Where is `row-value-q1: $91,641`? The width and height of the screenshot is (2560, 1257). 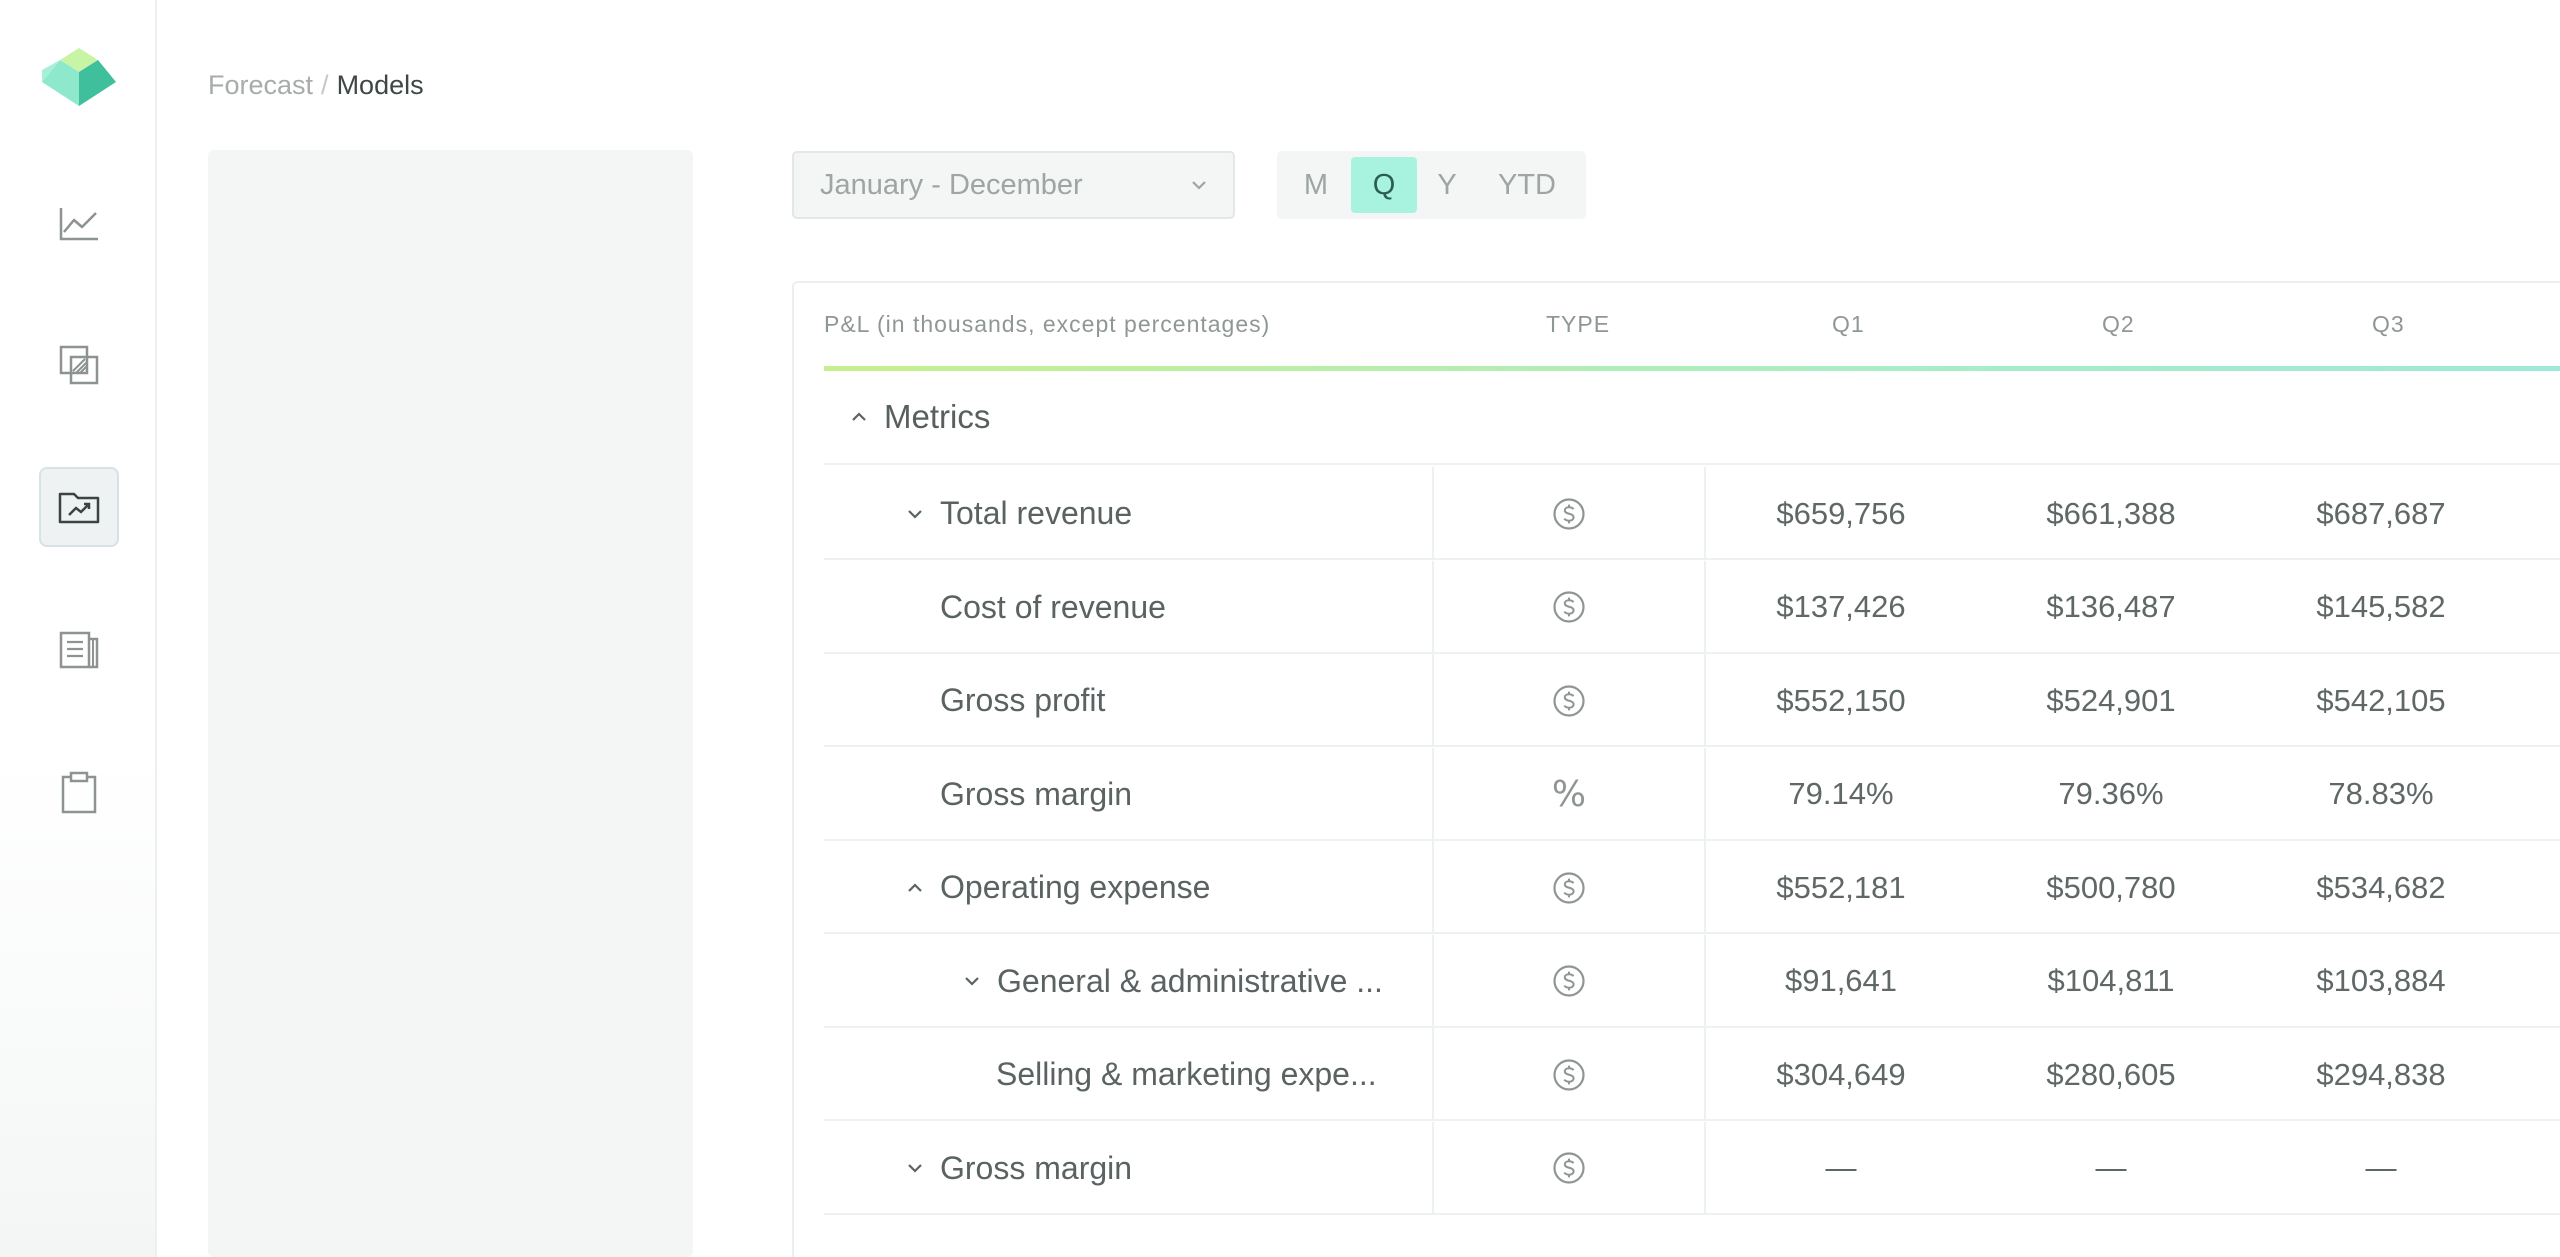
row-value-q1: $91,641 is located at coordinates (1841, 981).